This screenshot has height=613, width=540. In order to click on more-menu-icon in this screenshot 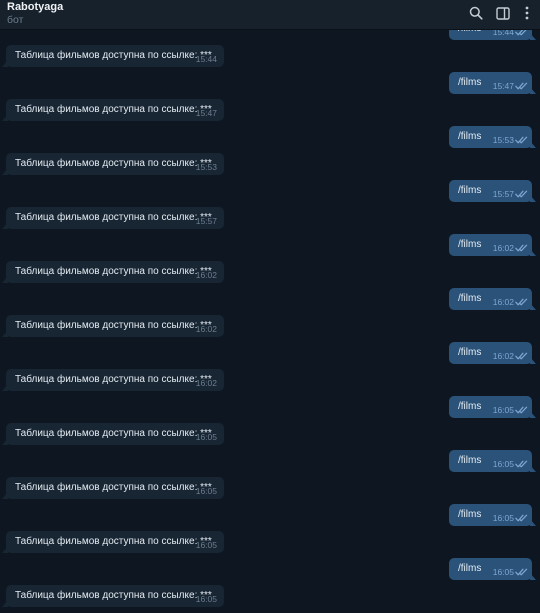, I will do `click(527, 13)`.